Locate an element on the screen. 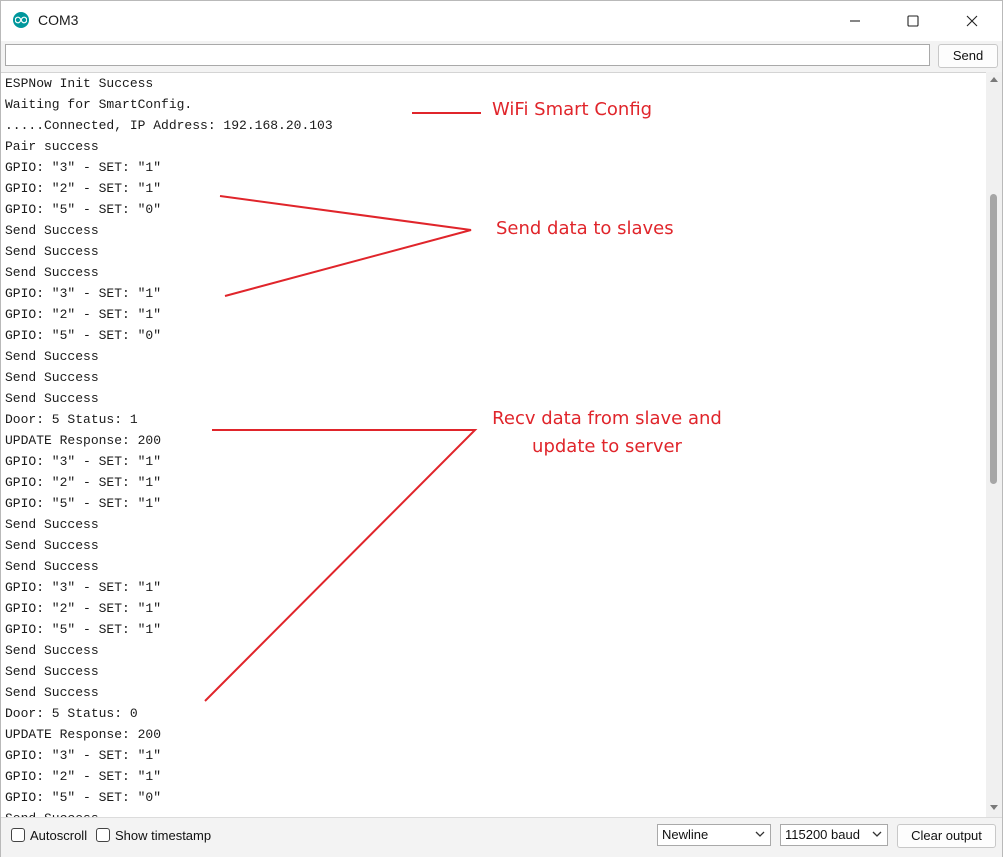  title-bar: COM3 is located at coordinates (501, 21).